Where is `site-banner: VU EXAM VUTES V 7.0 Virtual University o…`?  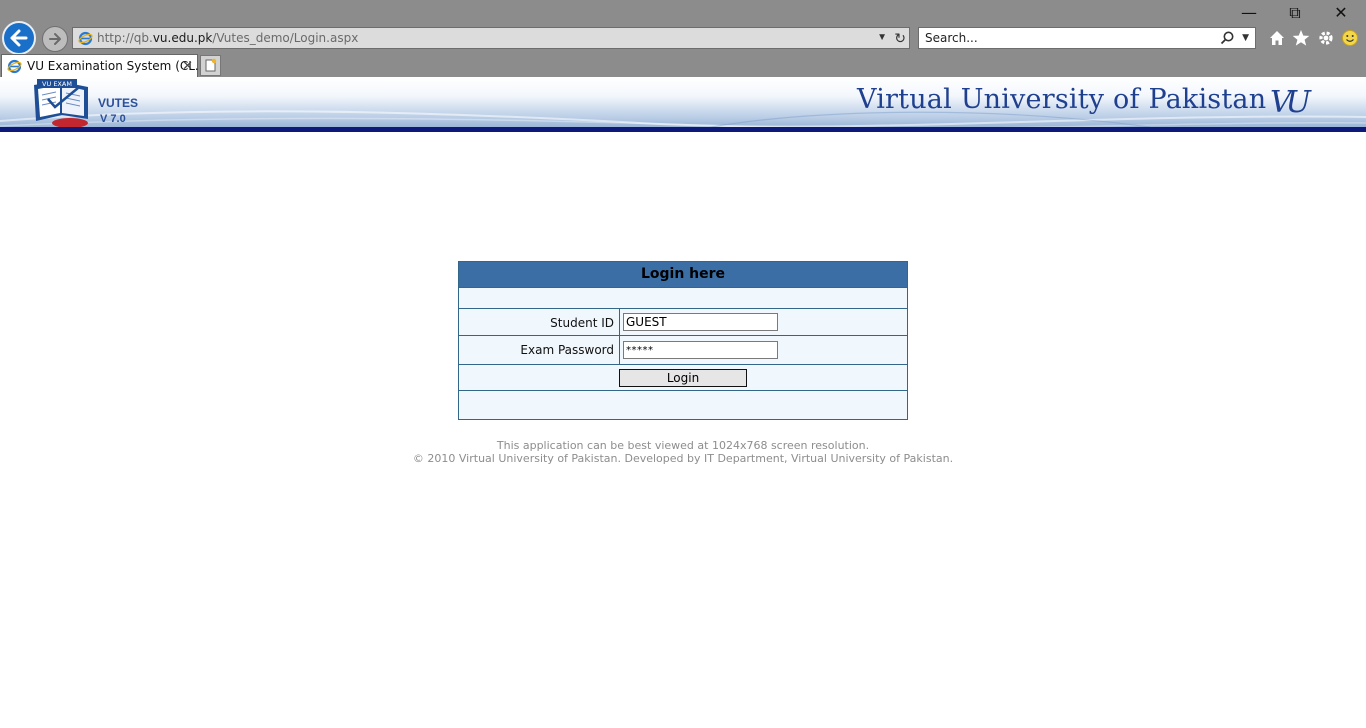
site-banner: VU EXAM VUTES V 7.0 Virtual University o… is located at coordinates (683, 104).